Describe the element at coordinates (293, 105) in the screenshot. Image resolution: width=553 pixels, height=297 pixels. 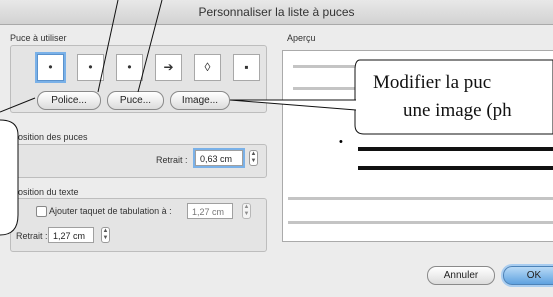
I see `right-callout-pointer` at that location.